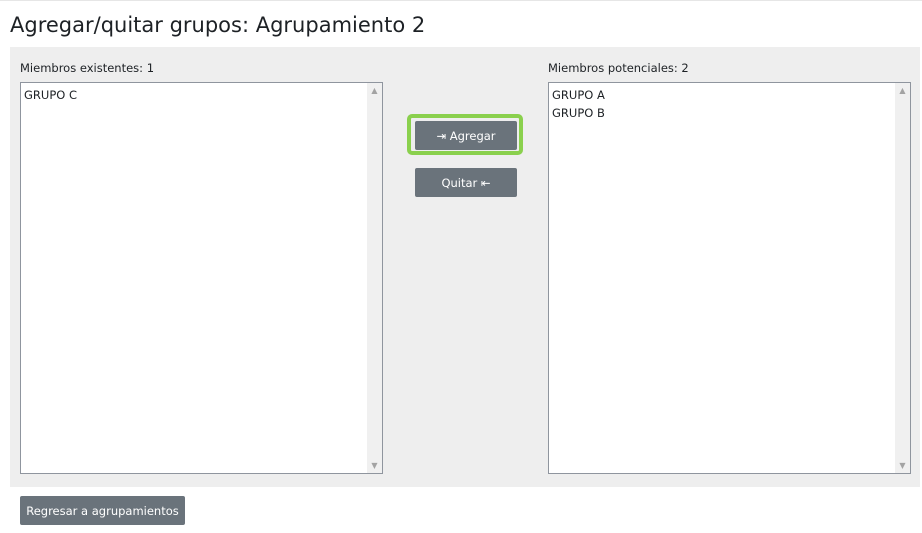 This screenshot has height=533, width=922. What do you see at coordinates (50, 95) in the screenshot?
I see `existing-option-grupo-c: GRUPO C` at bounding box center [50, 95].